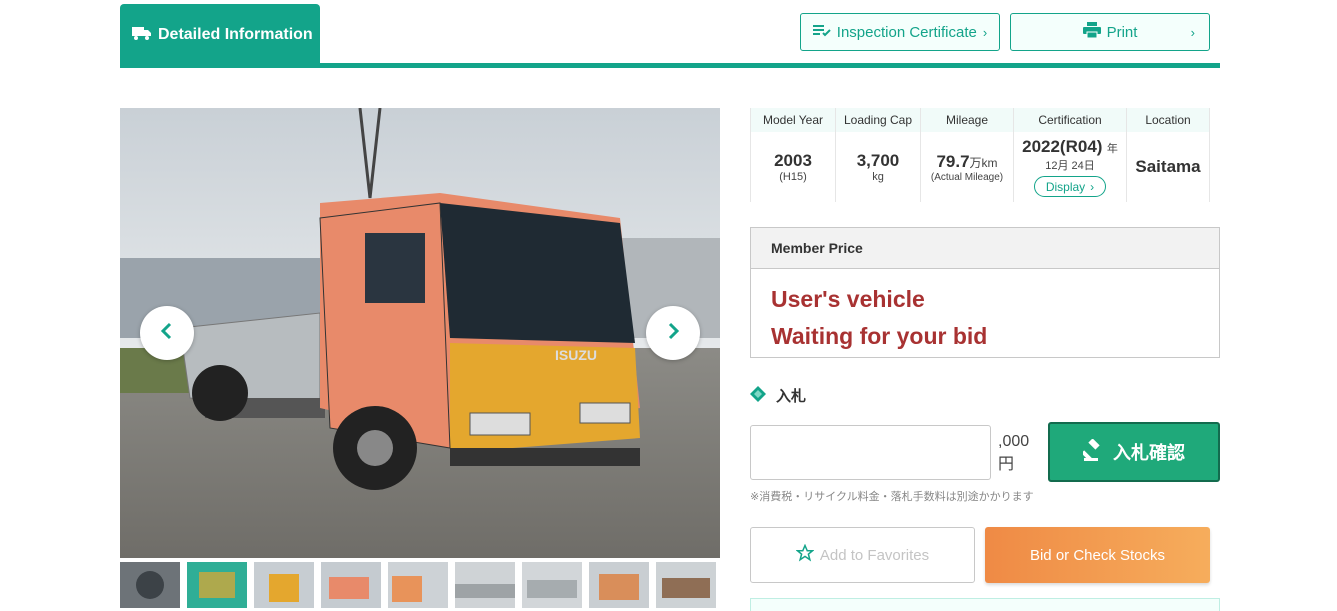 This screenshot has height=611, width=1337. I want to click on print-button: Print ›, so click(1110, 32).